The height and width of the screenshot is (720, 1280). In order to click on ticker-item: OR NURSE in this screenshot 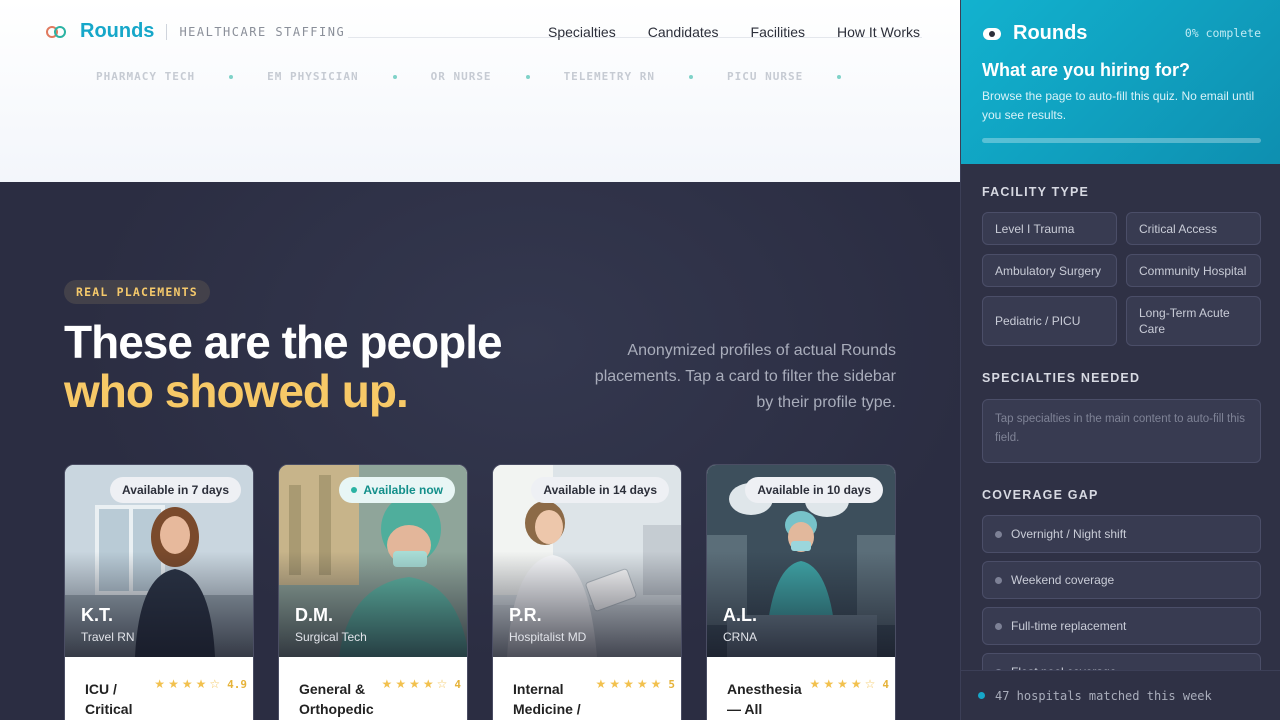, I will do `click(461, 76)`.